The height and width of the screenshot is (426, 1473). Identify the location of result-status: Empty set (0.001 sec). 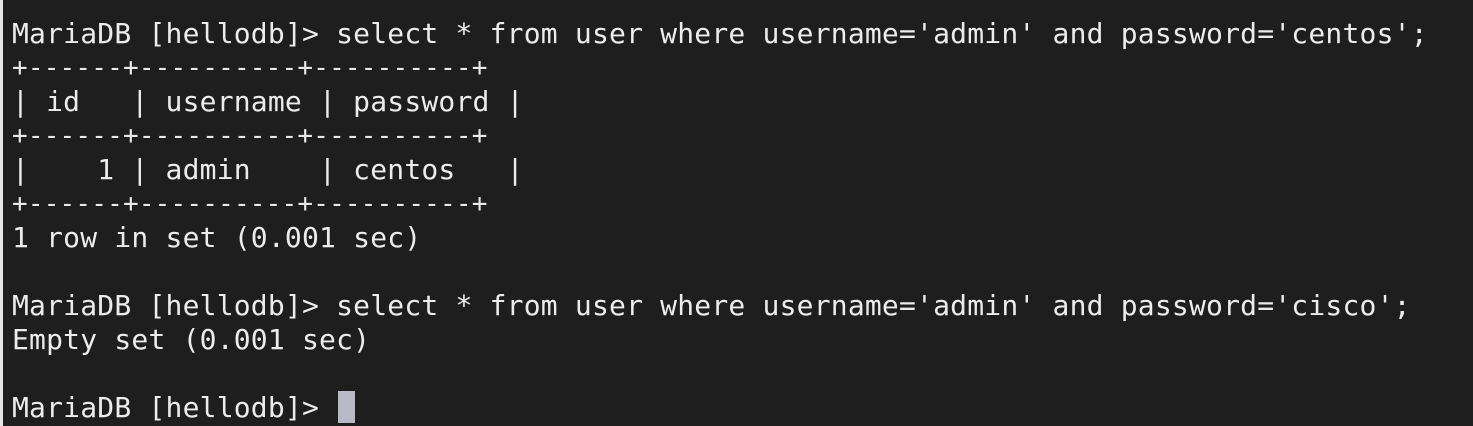
(191, 339).